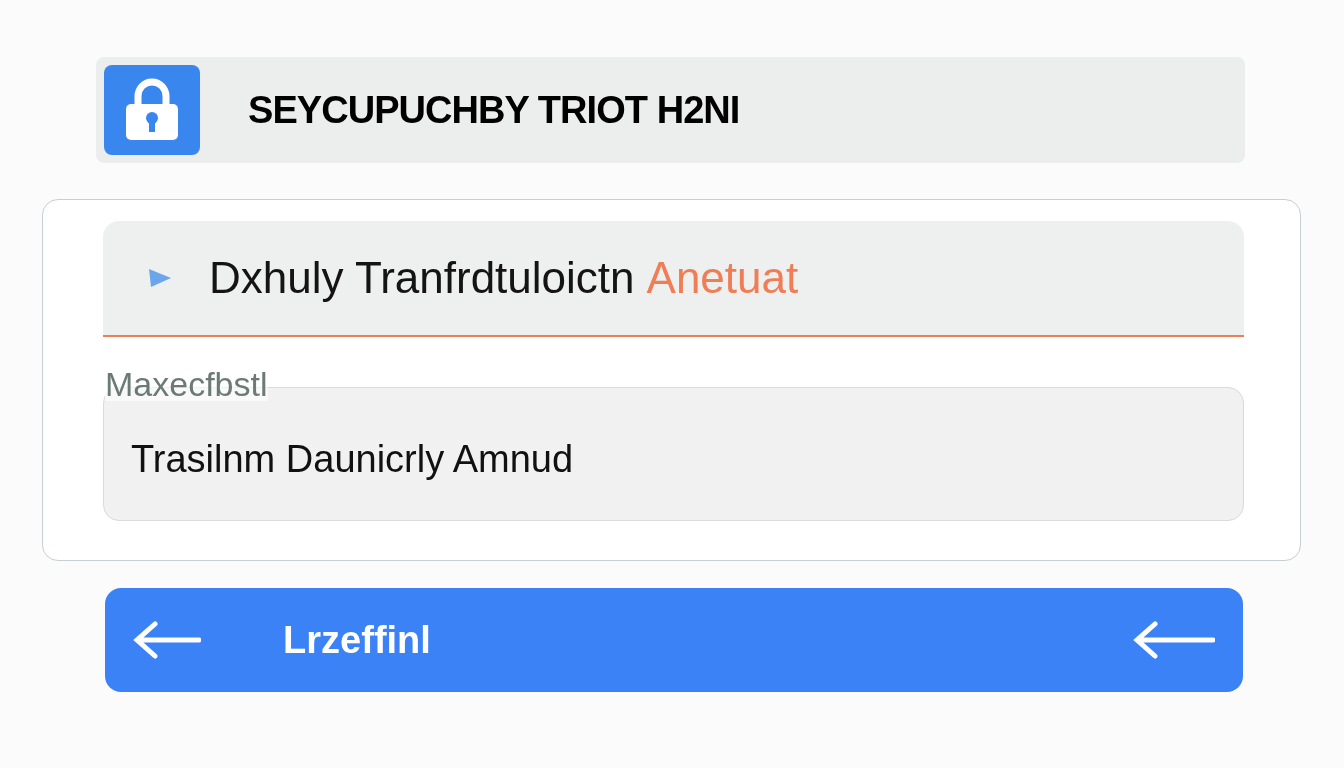 This screenshot has width=1344, height=768. I want to click on lock-icon, so click(152, 110).